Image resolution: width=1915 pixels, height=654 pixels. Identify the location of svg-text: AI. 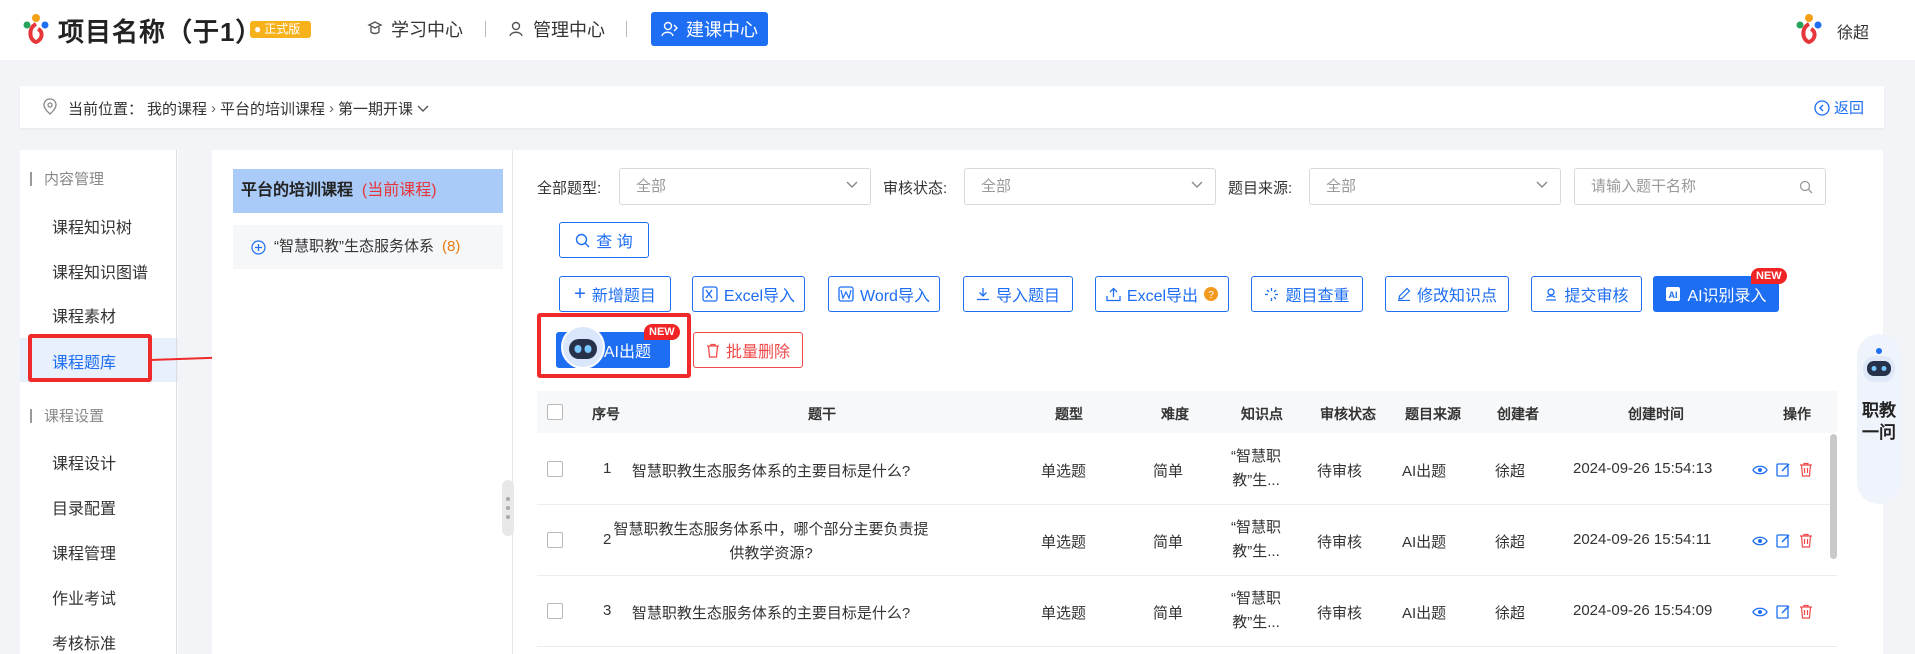
(1673, 295).